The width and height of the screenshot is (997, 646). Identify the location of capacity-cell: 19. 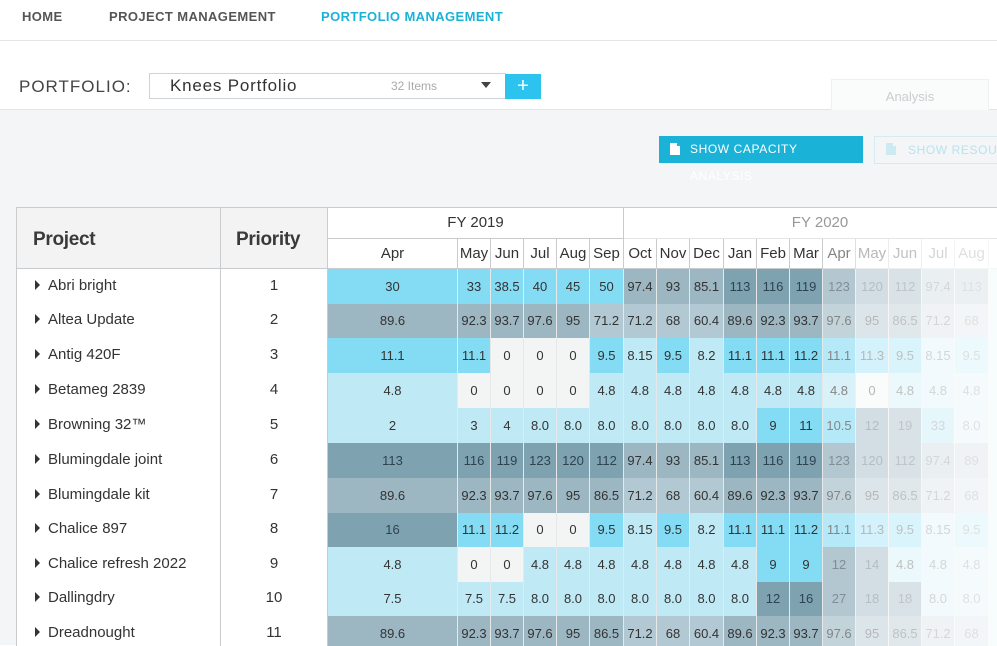
(905, 425).